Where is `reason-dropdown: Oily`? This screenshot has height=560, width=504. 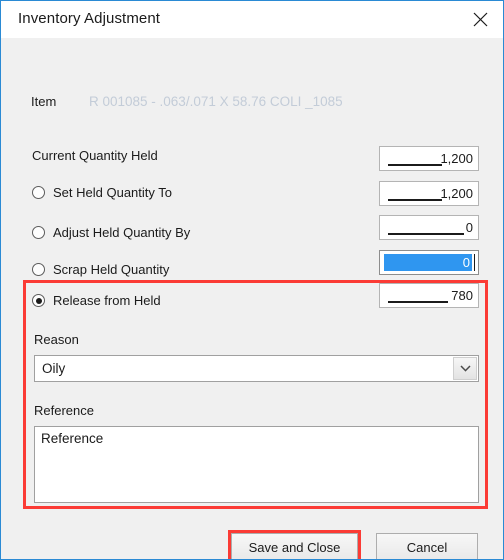
reason-dropdown: Oily is located at coordinates (256, 368).